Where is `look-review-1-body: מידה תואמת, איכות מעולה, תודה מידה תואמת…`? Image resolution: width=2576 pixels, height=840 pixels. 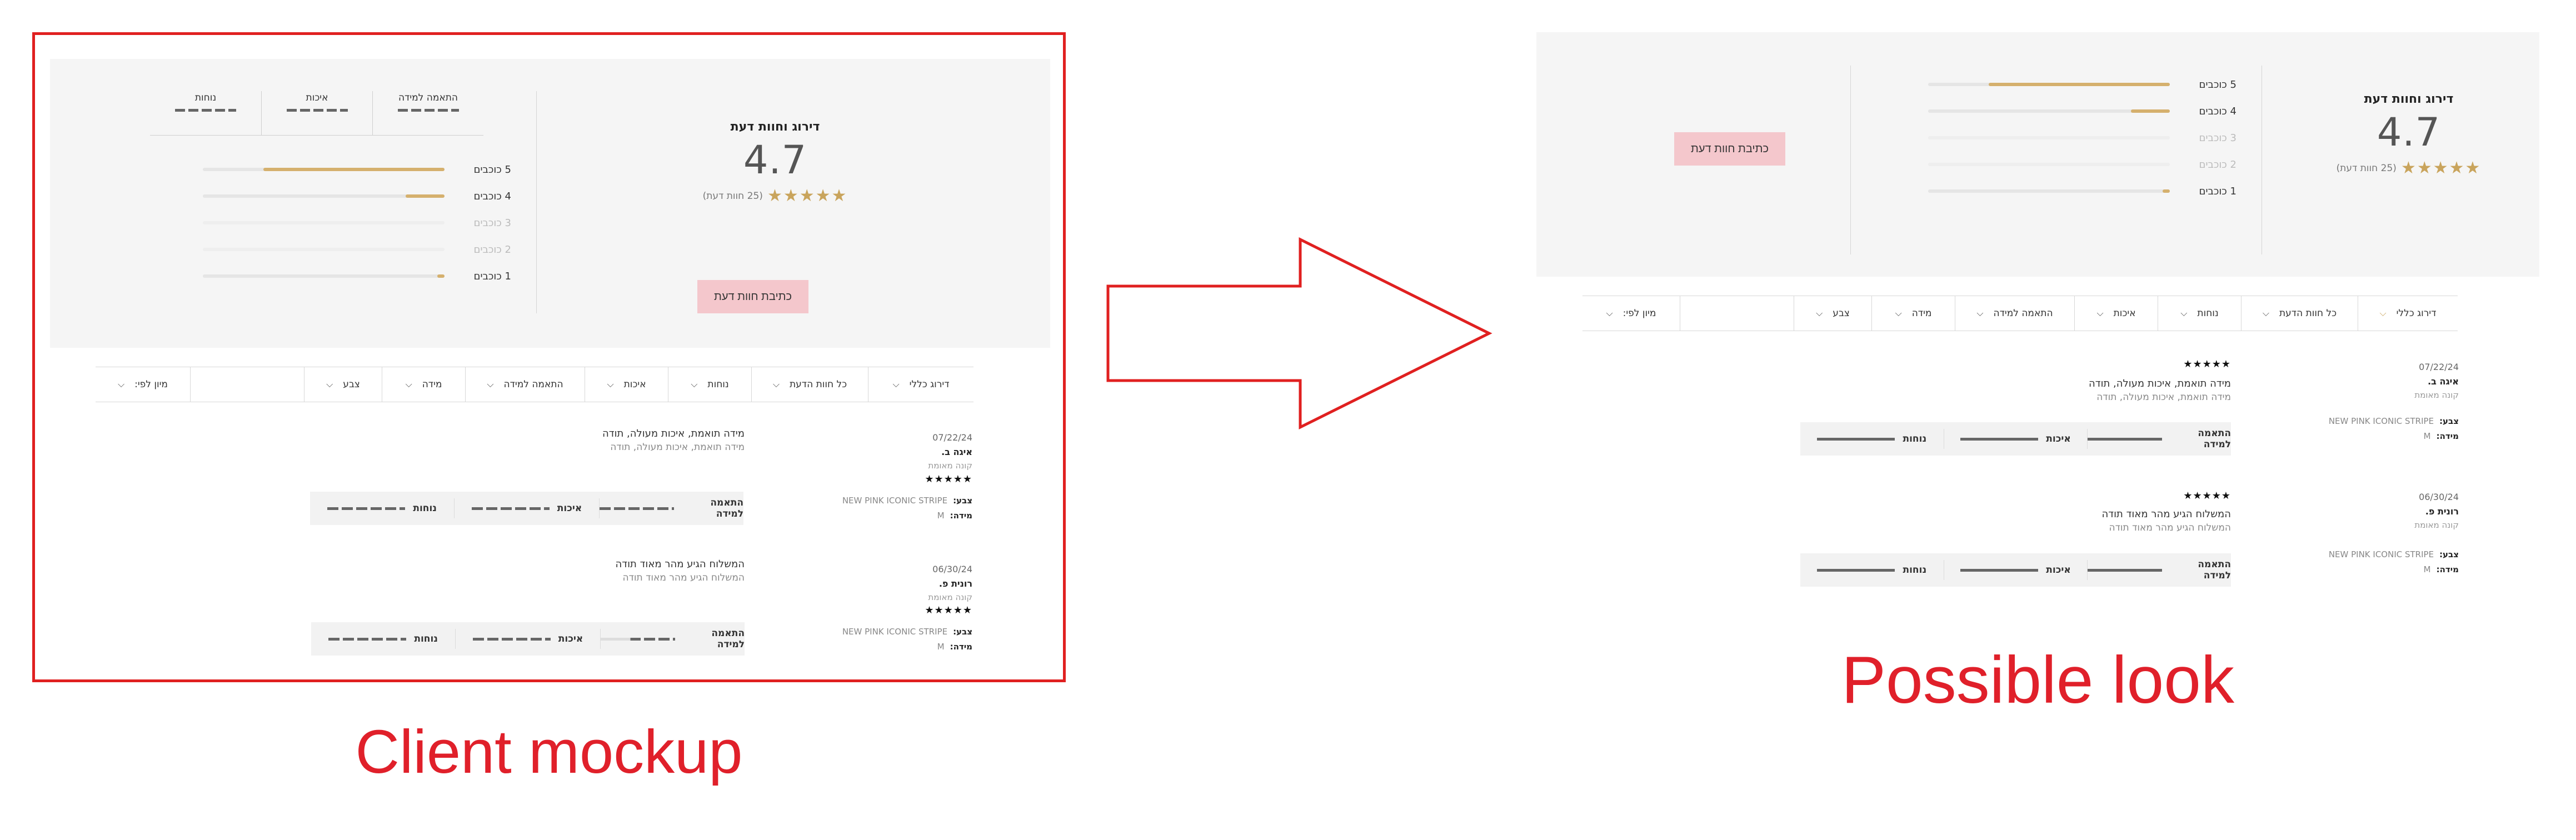
look-review-1-body: מידה תואמת, איכות מעולה, תודה מידה תואמת… is located at coordinates (2159, 390).